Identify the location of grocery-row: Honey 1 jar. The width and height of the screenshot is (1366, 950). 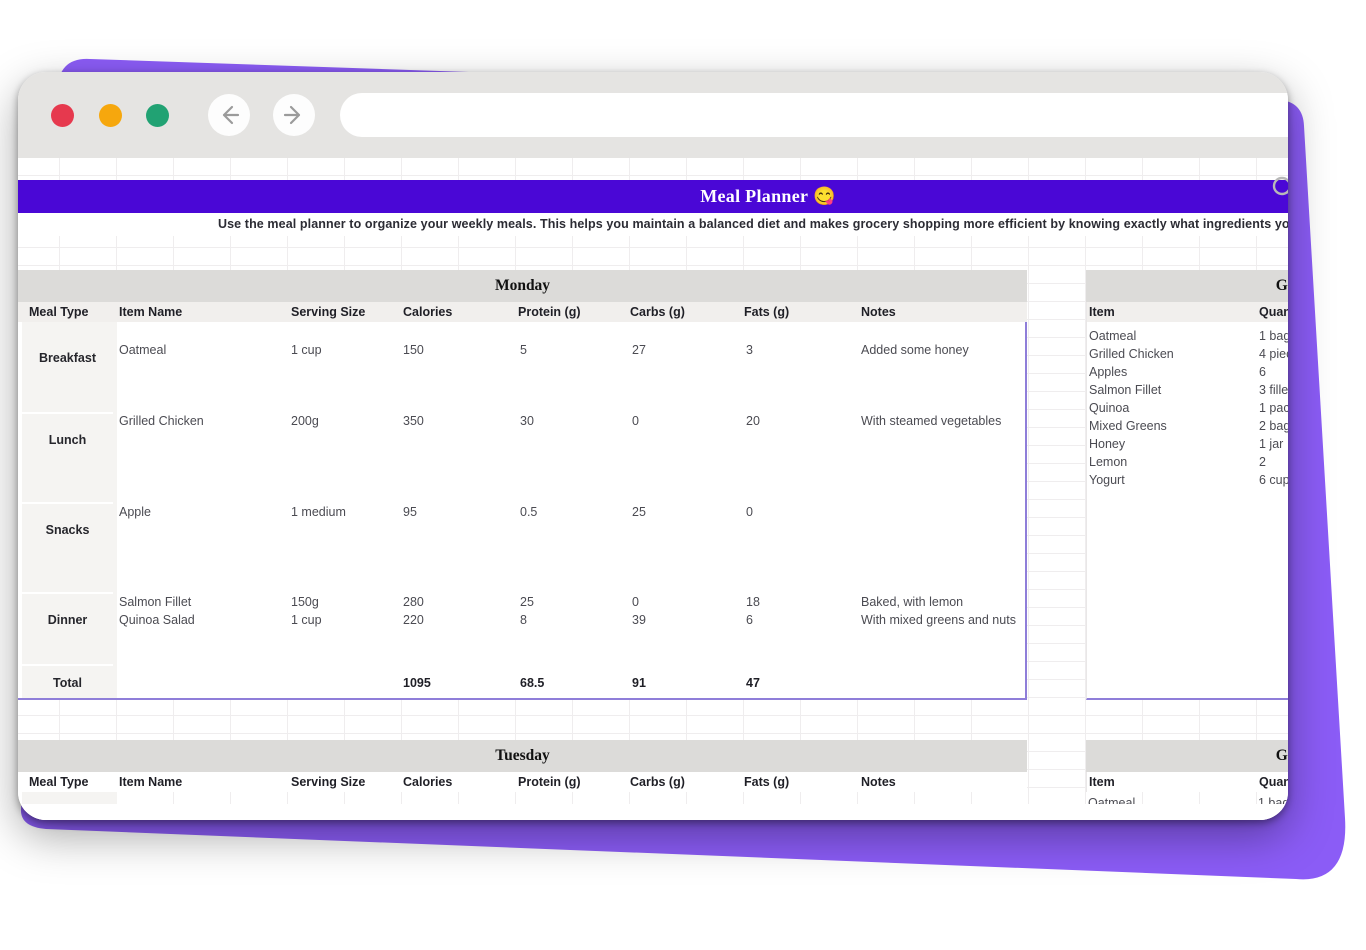
(1187, 444).